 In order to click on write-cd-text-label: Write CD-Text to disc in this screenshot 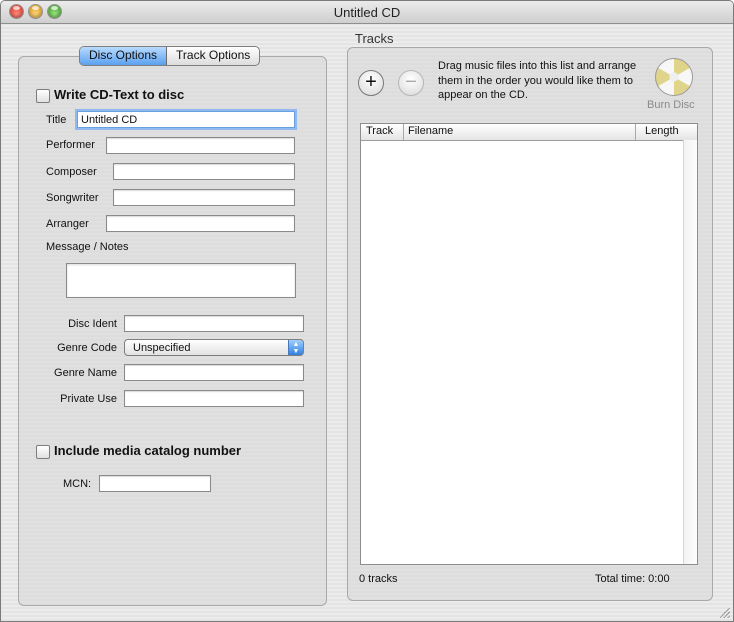, I will do `click(119, 94)`.